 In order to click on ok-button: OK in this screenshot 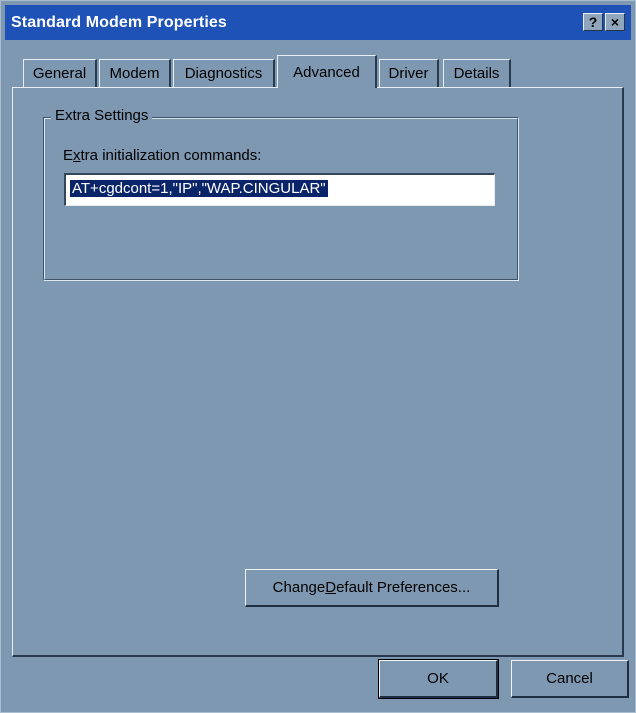, I will do `click(438, 679)`.